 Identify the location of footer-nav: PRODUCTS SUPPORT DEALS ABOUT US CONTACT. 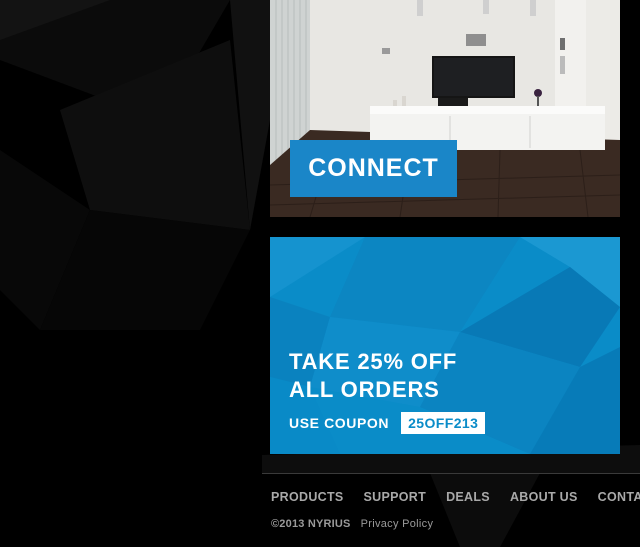
(455, 497).